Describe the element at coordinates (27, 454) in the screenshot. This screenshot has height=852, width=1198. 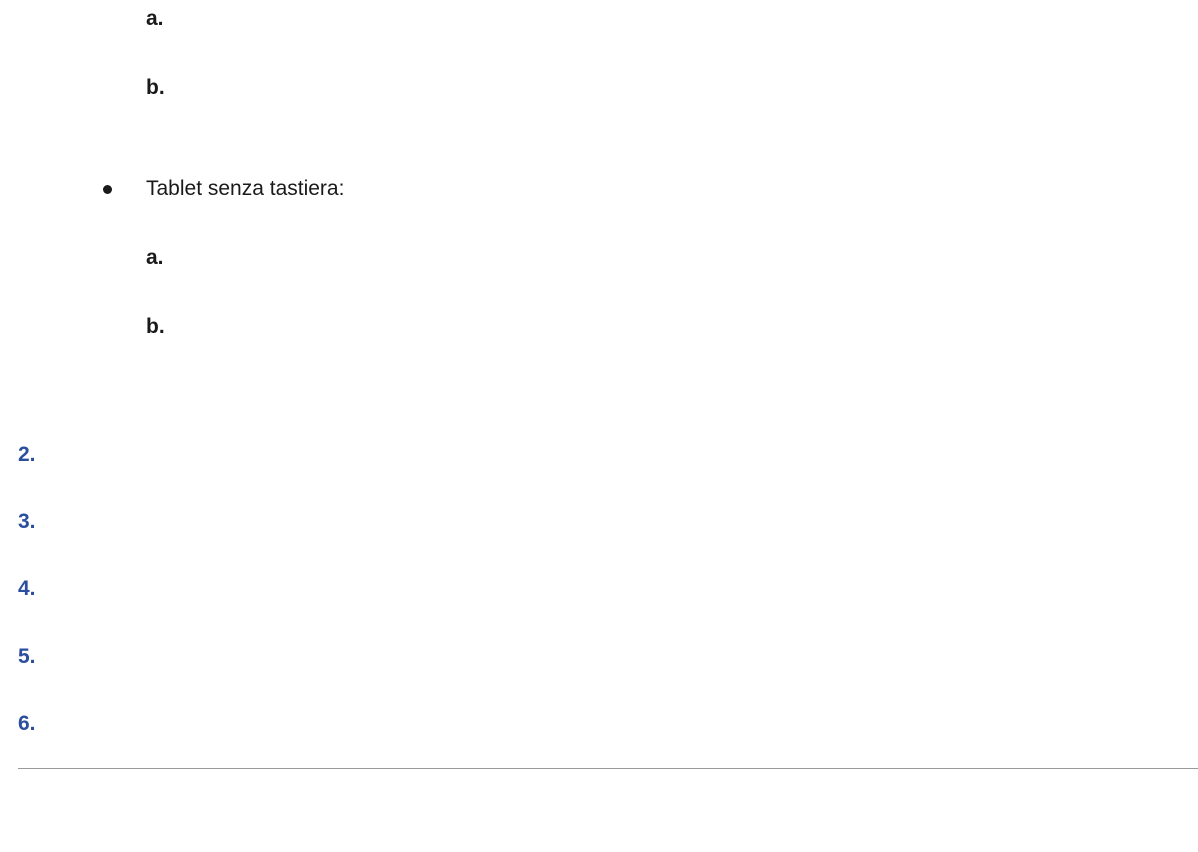
I see `step-number: 2.` at that location.